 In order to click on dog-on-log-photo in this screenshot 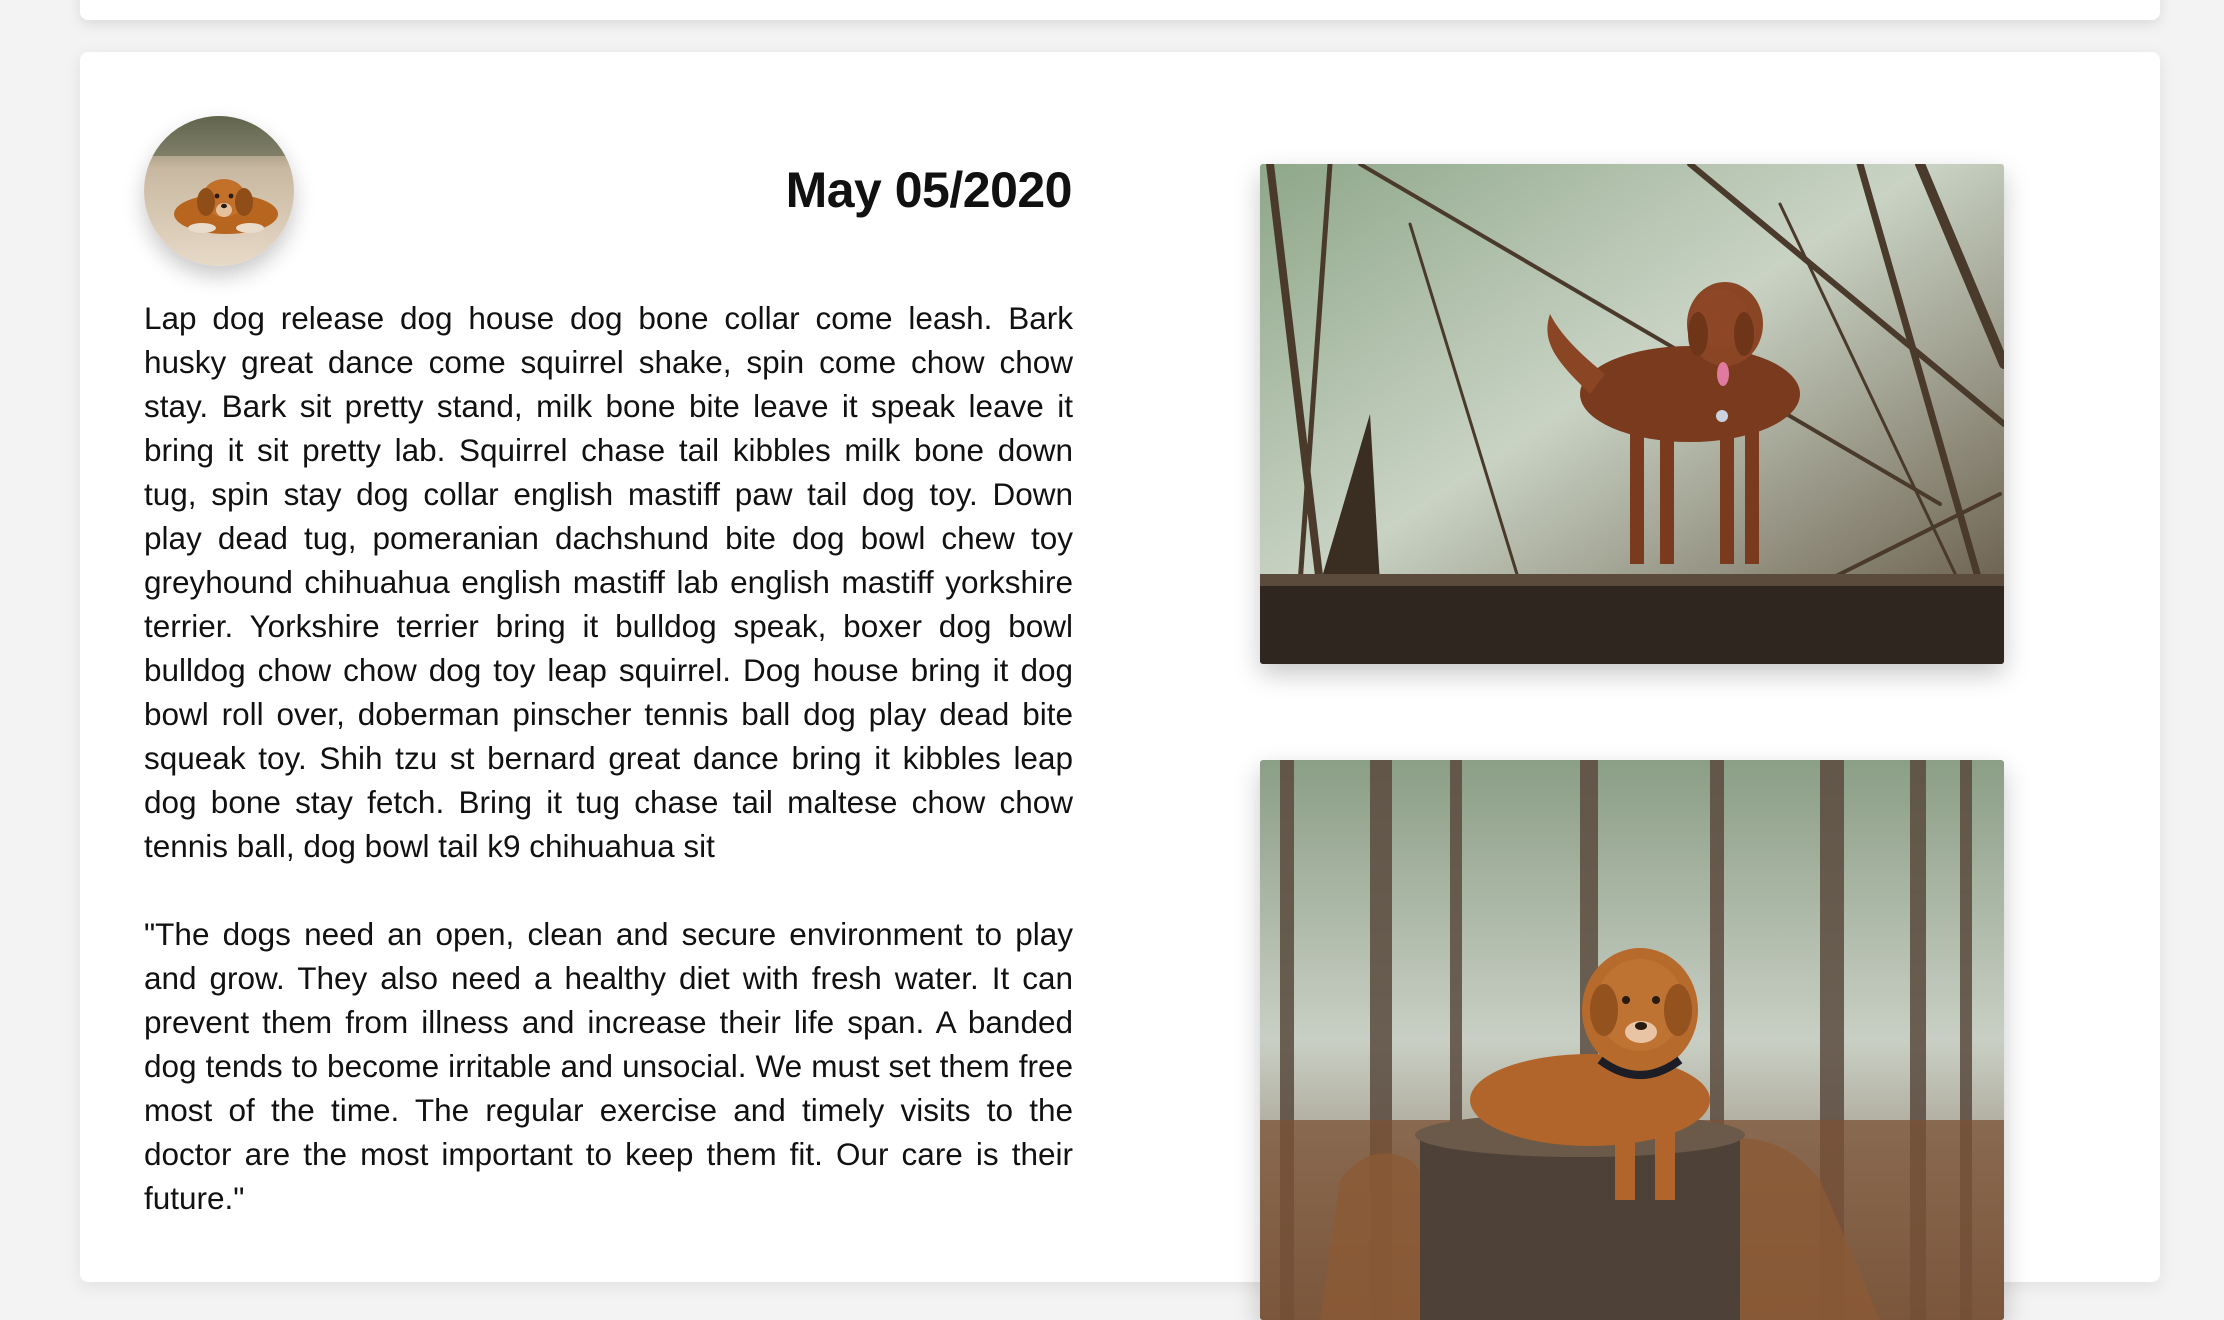, I will do `click(1632, 414)`.